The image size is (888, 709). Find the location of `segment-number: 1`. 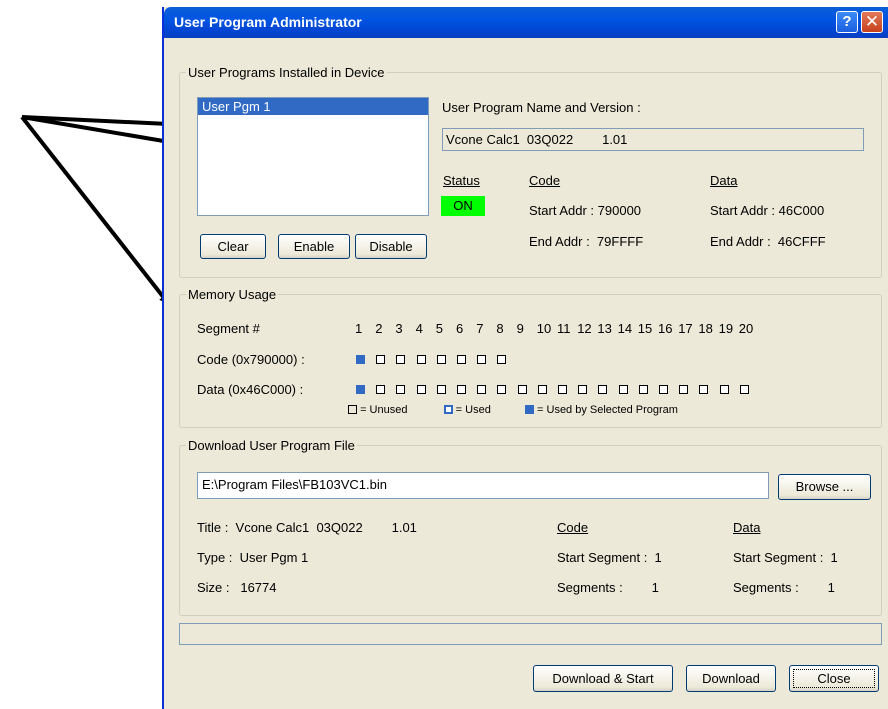

segment-number: 1 is located at coordinates (359, 328).